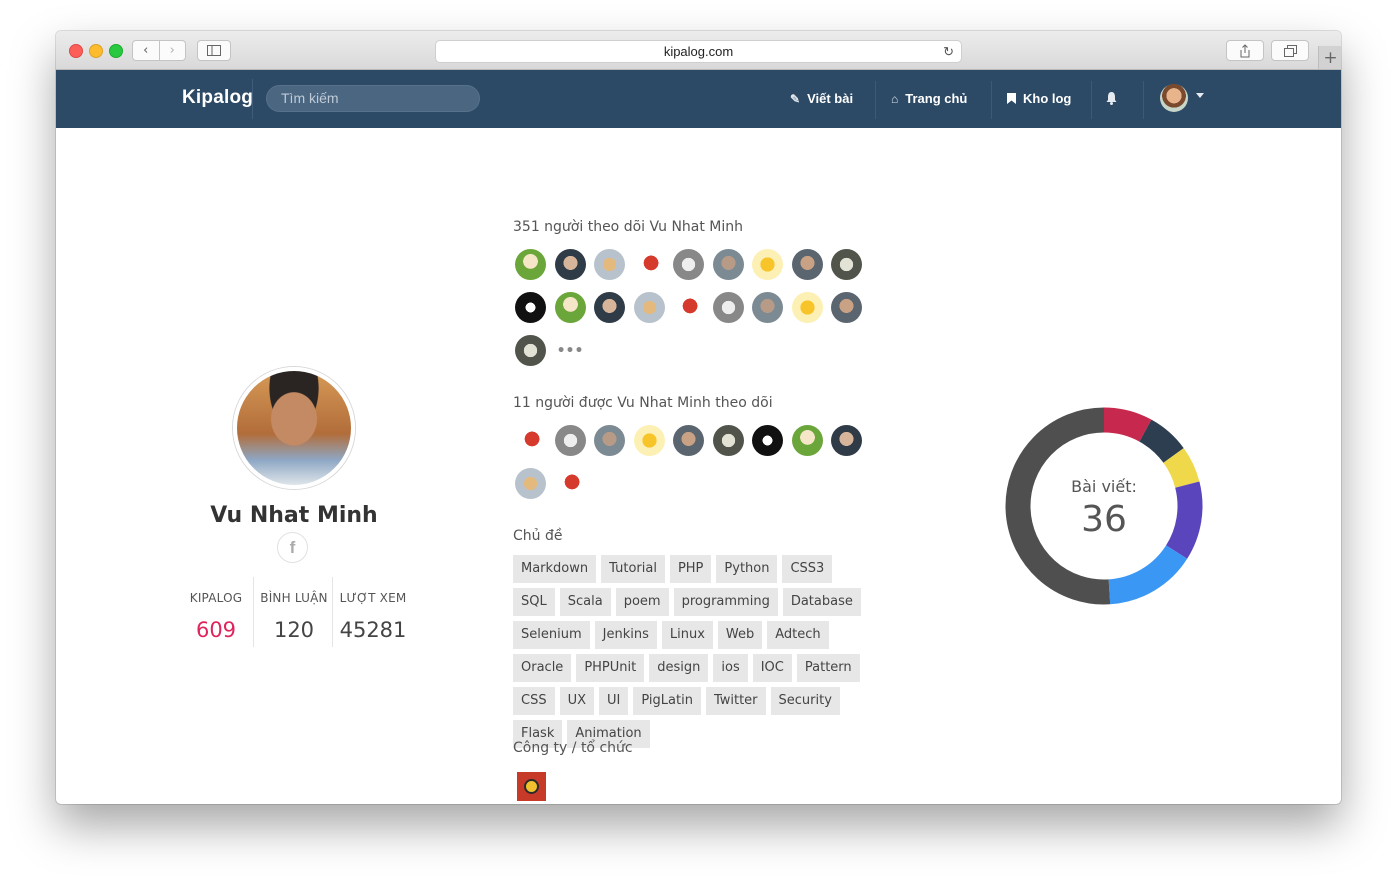 The image size is (1397, 885). I want to click on topic-tag: Tutorial, so click(633, 569).